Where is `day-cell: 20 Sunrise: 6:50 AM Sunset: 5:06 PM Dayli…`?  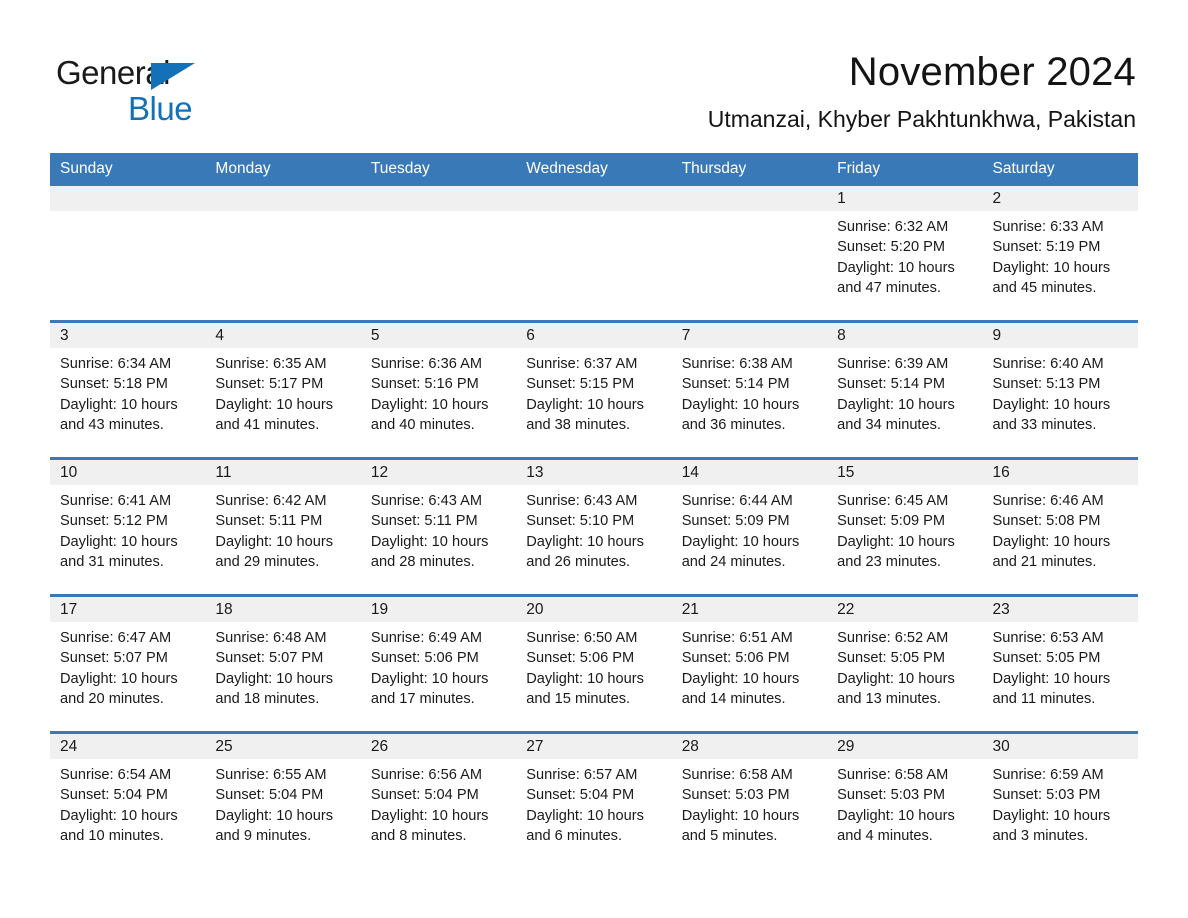 day-cell: 20 Sunrise: 6:50 AM Sunset: 5:06 PM Dayli… is located at coordinates (594, 663).